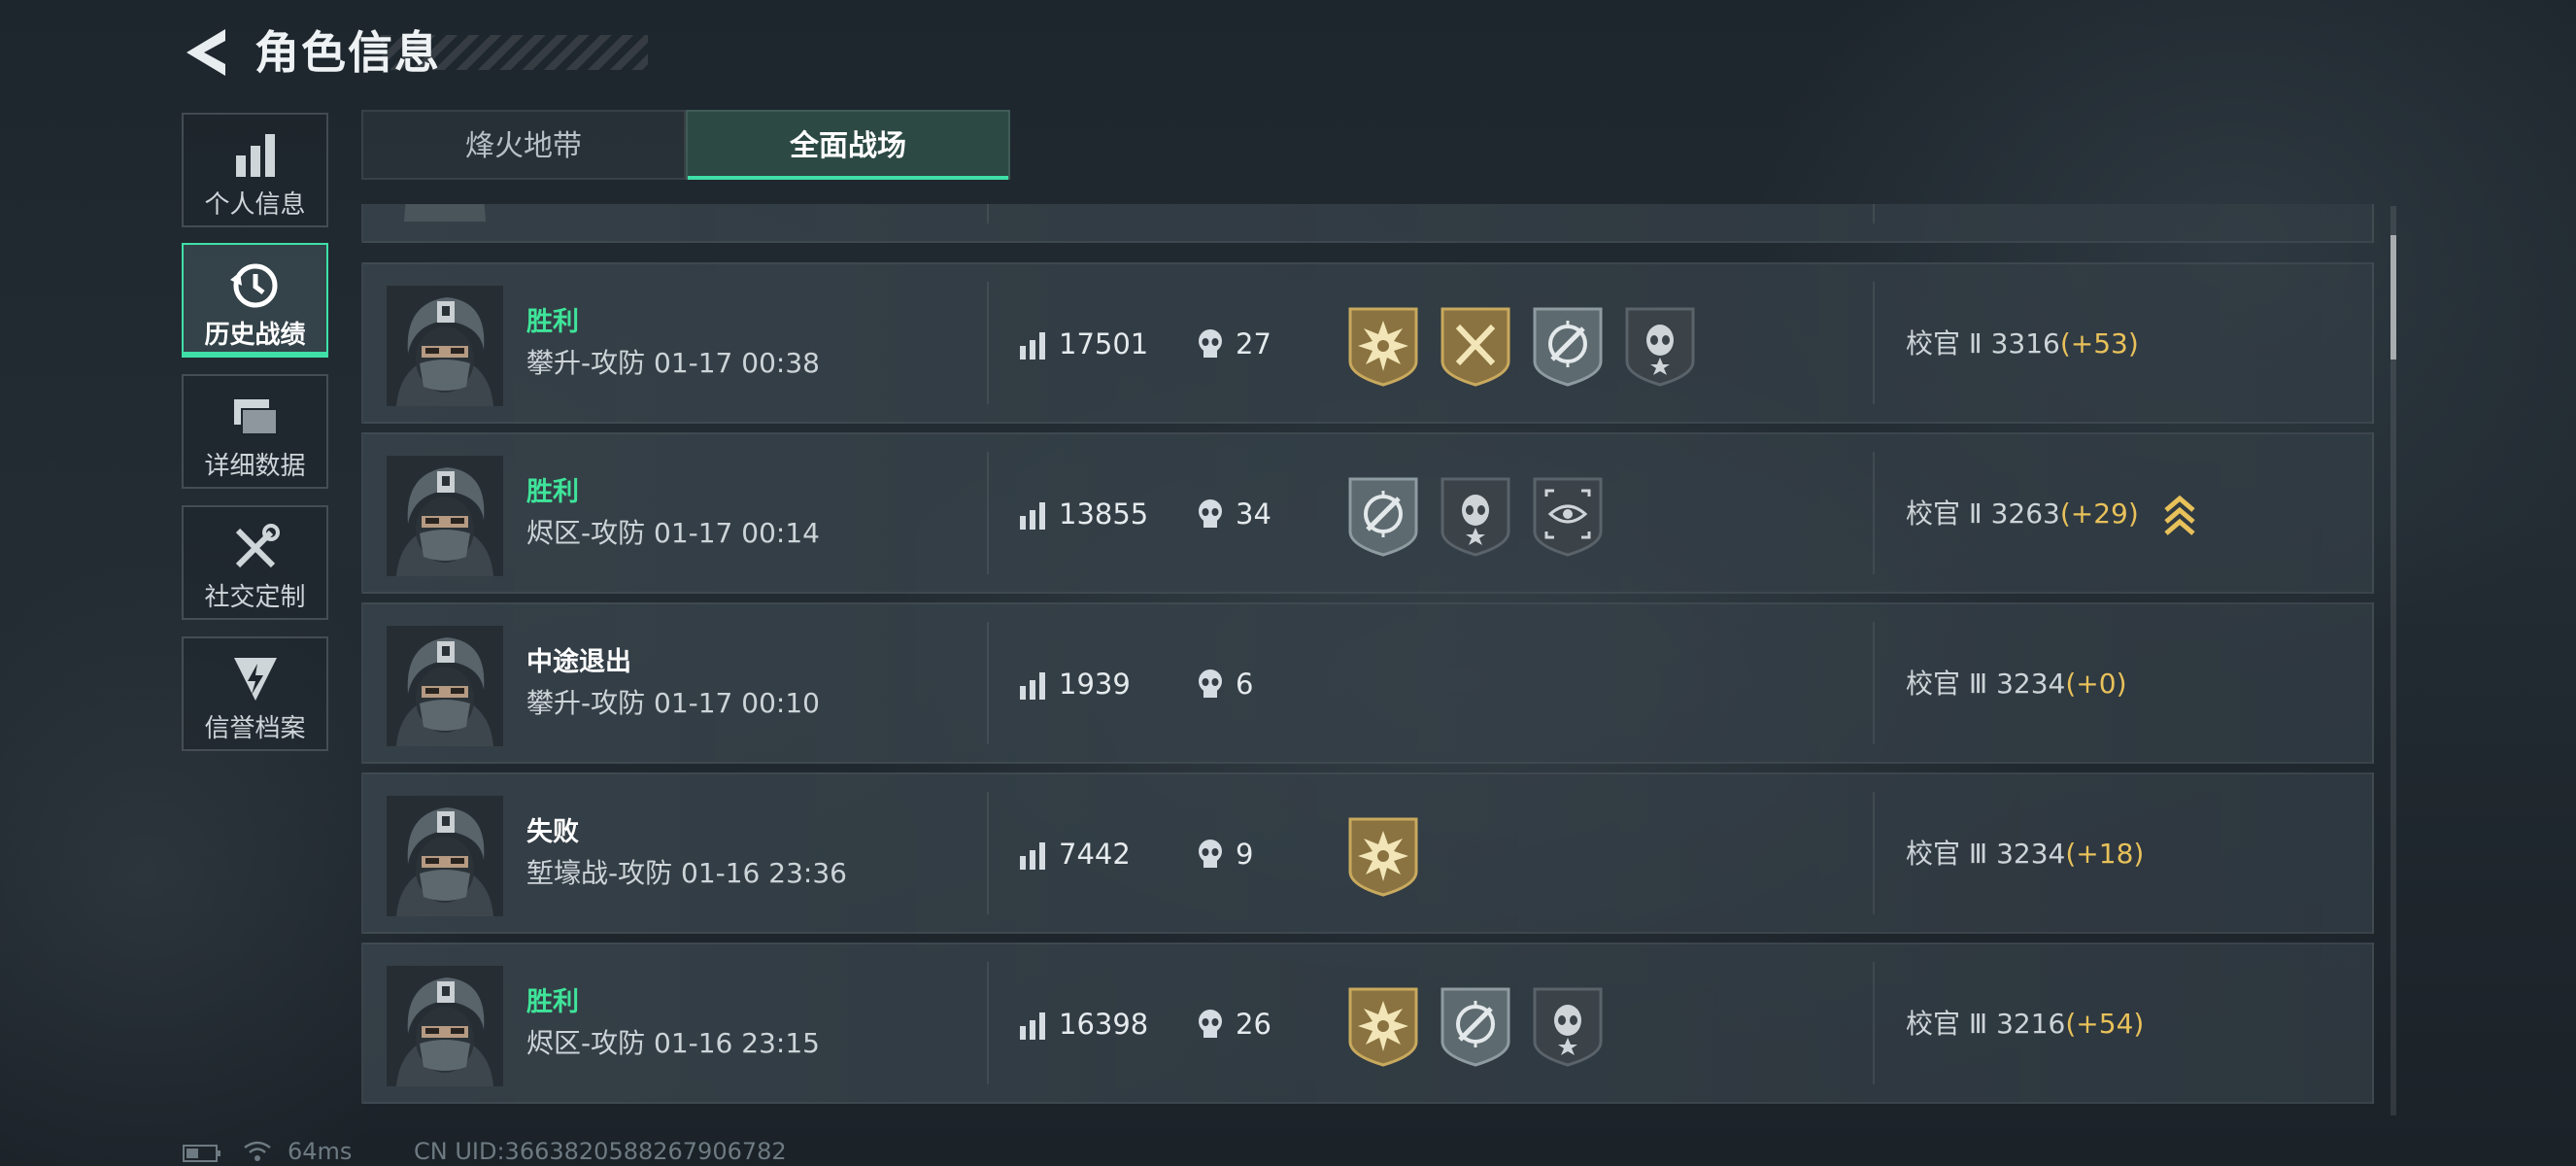  What do you see at coordinates (673, 703) in the screenshot?
I see `match-mode-time: 攀升-攻防 01-17 00:10` at bounding box center [673, 703].